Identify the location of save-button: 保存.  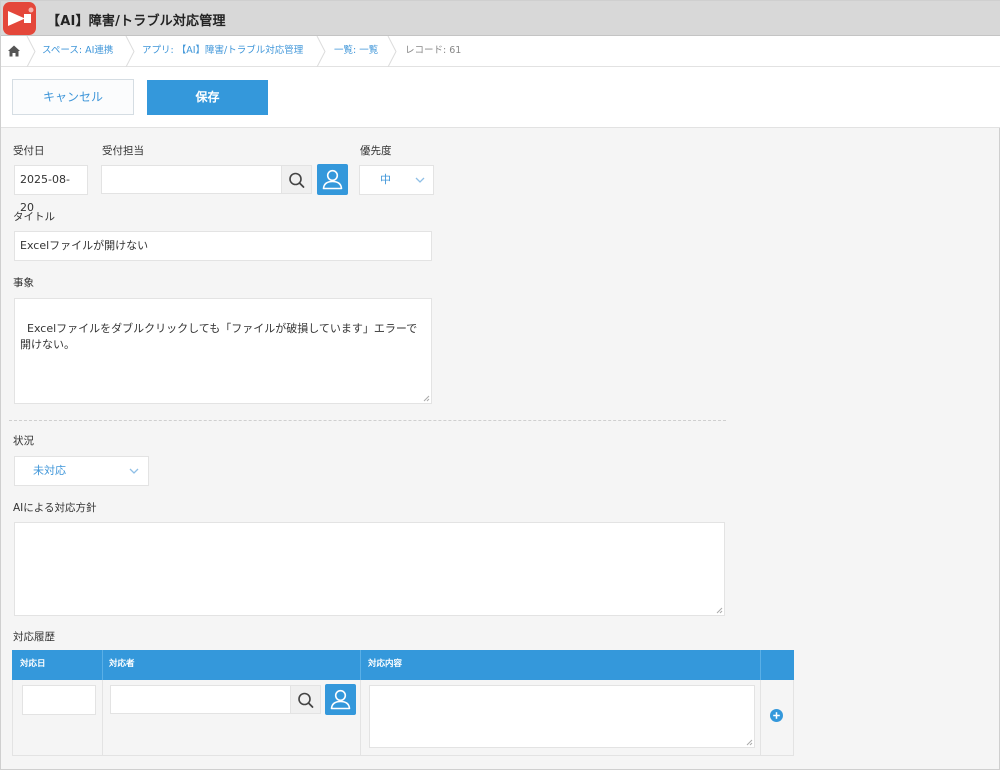
(207, 97).